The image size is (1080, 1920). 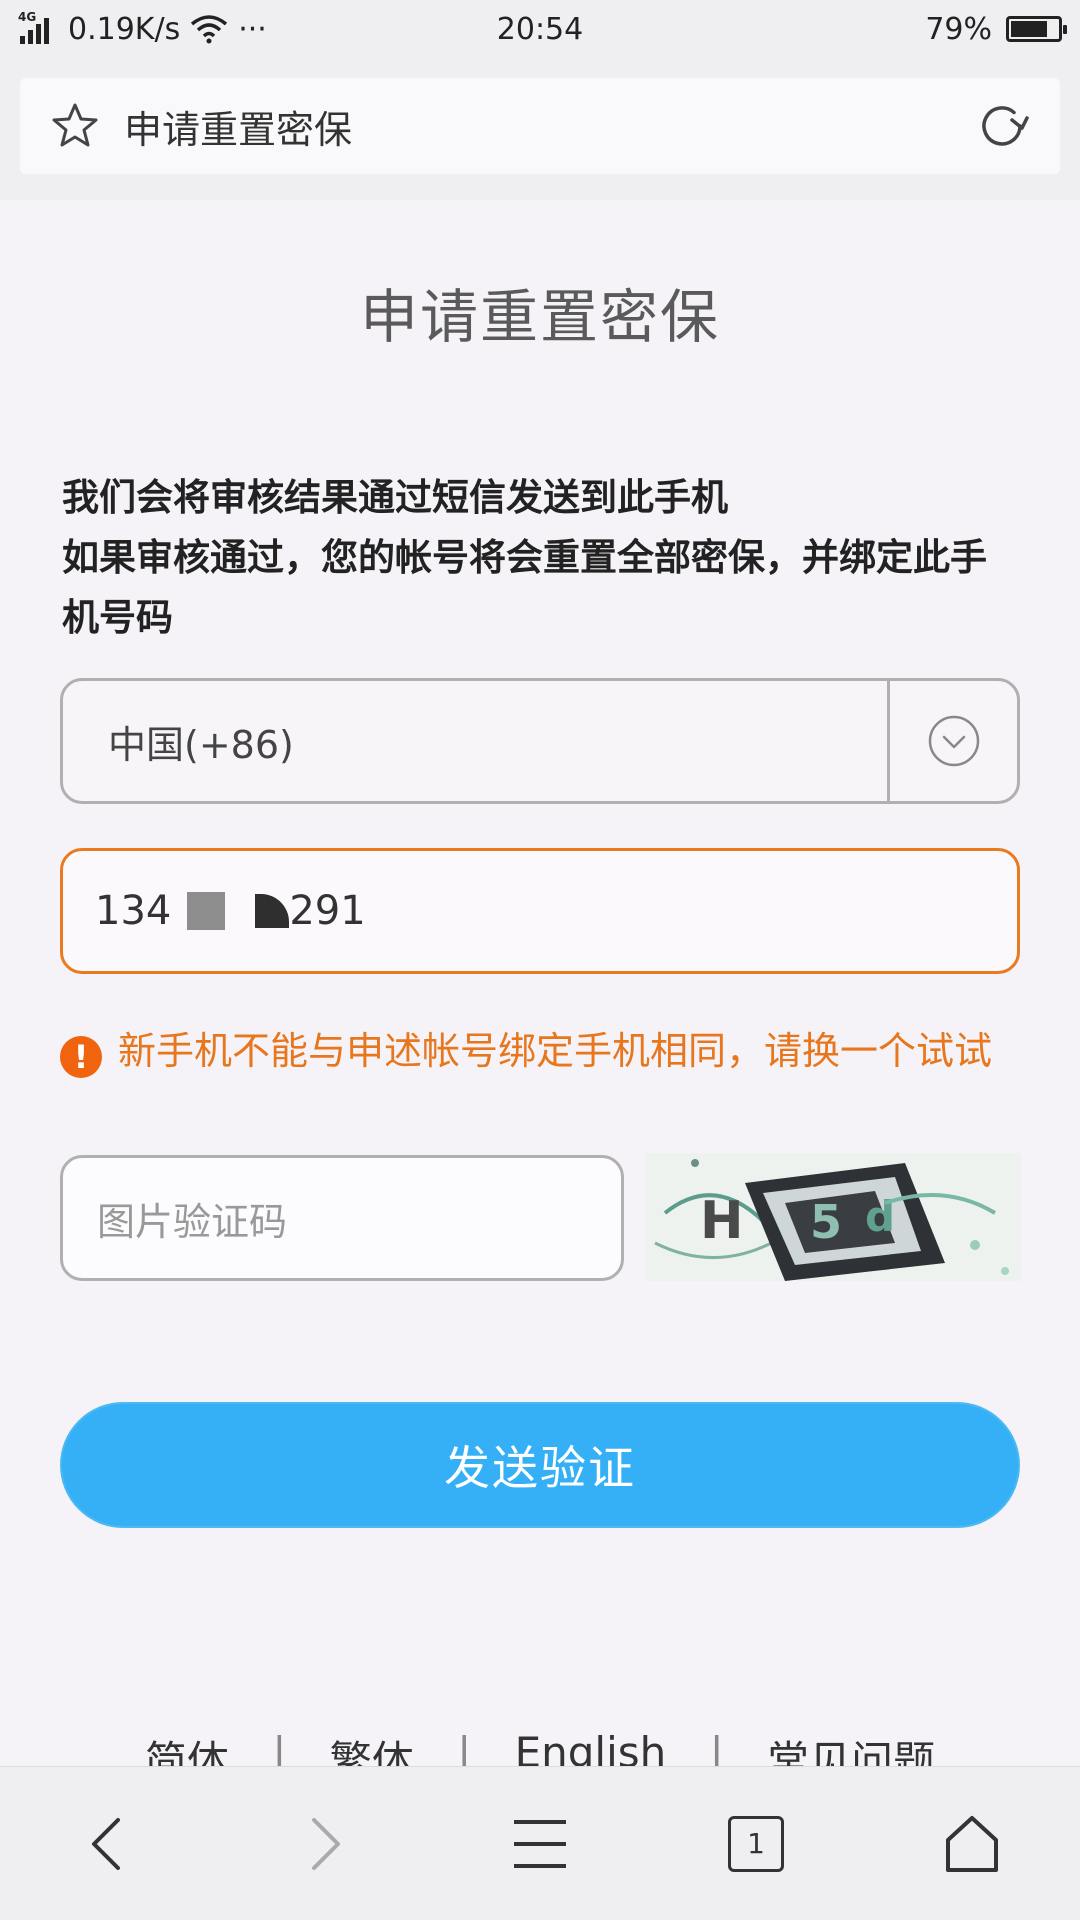 What do you see at coordinates (540, 1465) in the screenshot?
I see `send-verification-button: 发送验证` at bounding box center [540, 1465].